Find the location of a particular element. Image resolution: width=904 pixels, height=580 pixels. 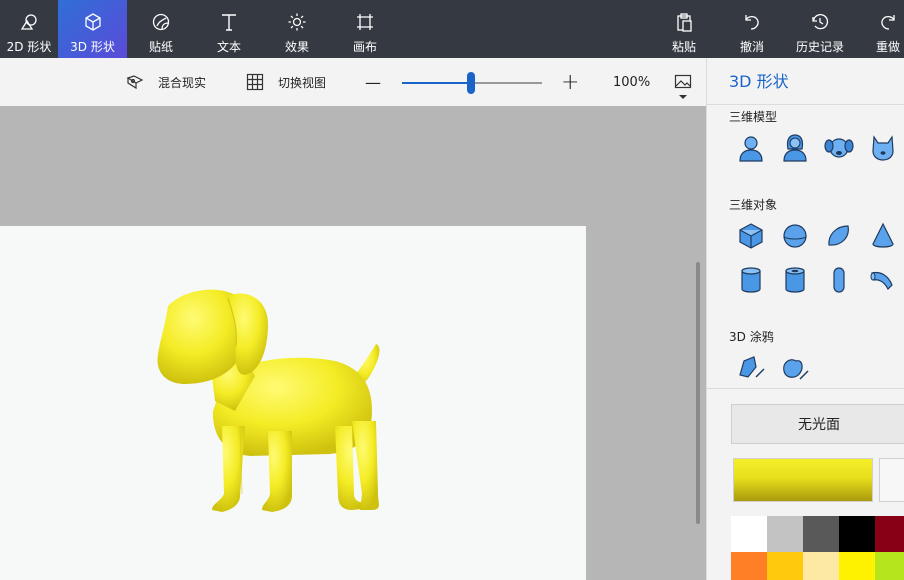

object-sphere-button is located at coordinates (795, 236).